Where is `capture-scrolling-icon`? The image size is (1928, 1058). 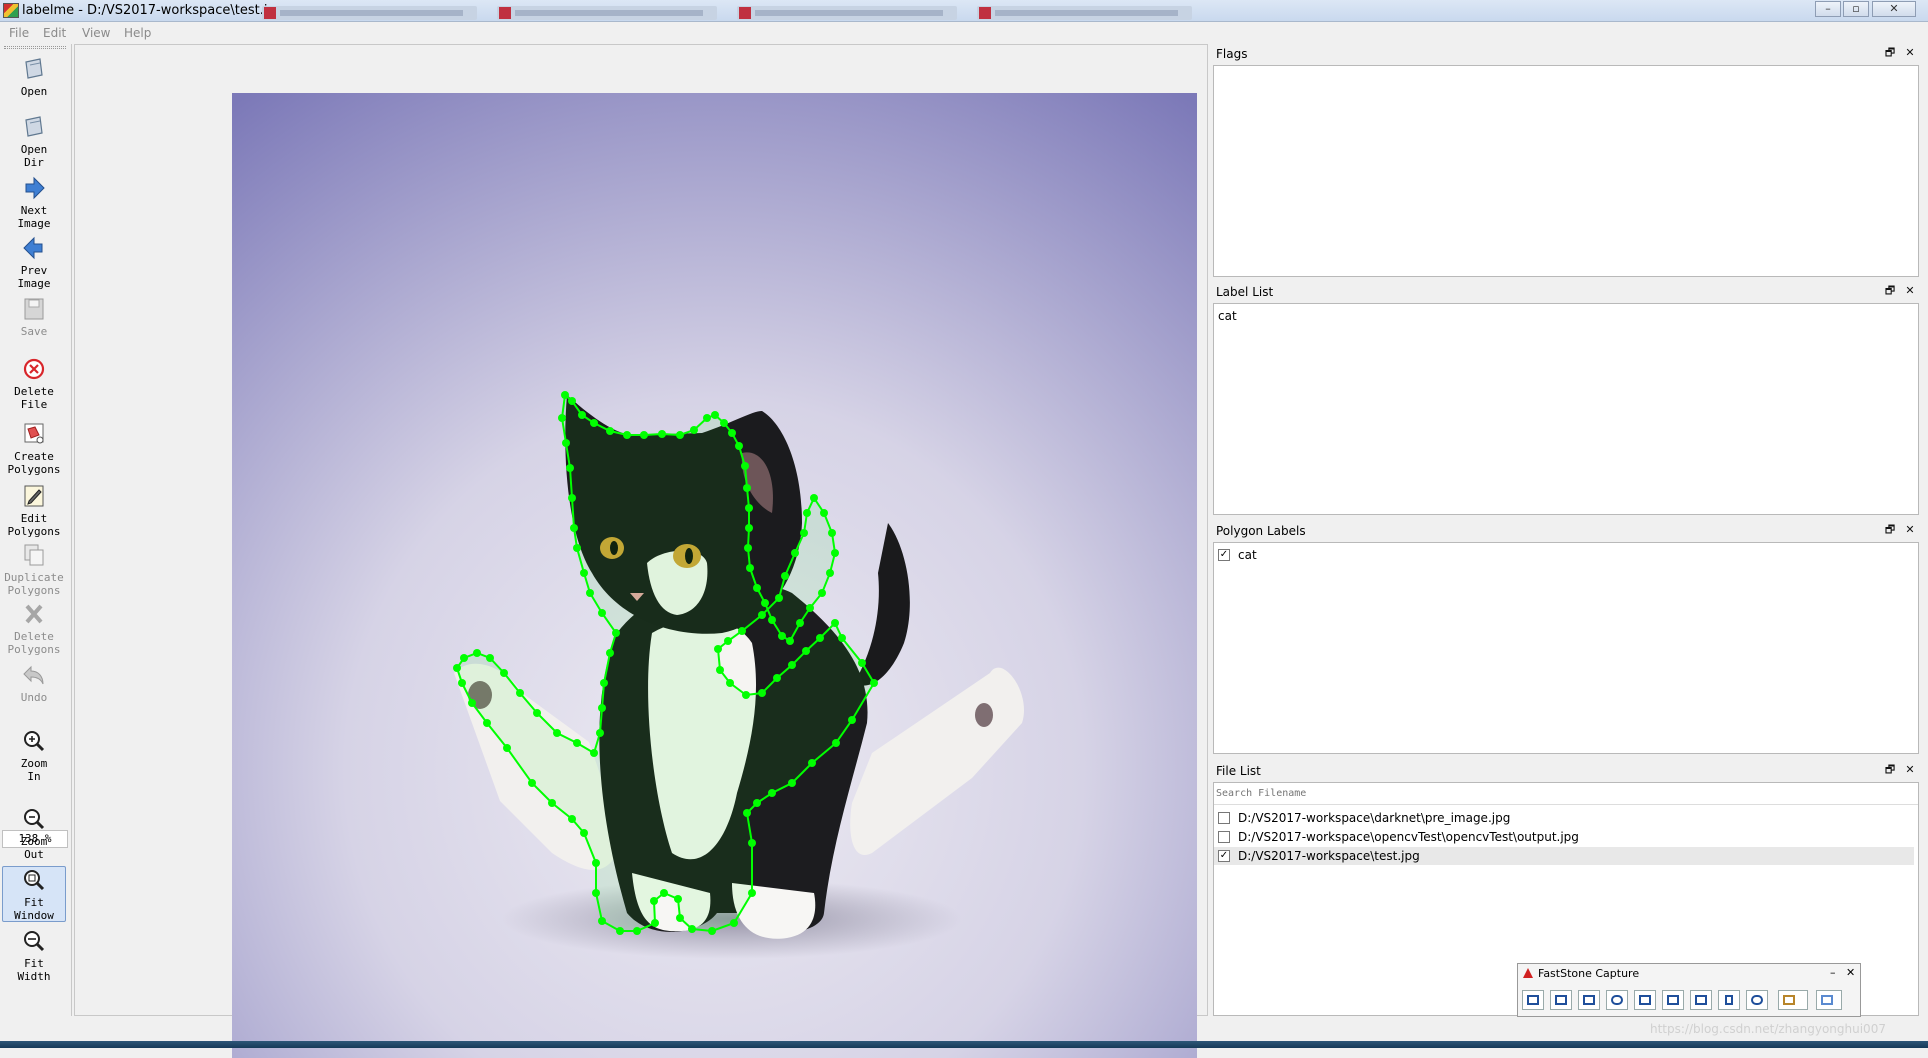
capture-scrolling-icon is located at coordinates (1673, 1000).